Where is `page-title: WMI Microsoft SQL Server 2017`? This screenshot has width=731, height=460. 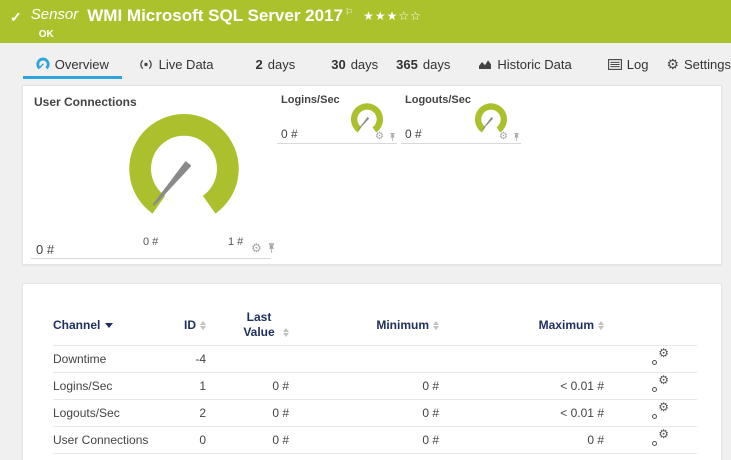
page-title: WMI Microsoft SQL Server 2017 is located at coordinates (215, 15).